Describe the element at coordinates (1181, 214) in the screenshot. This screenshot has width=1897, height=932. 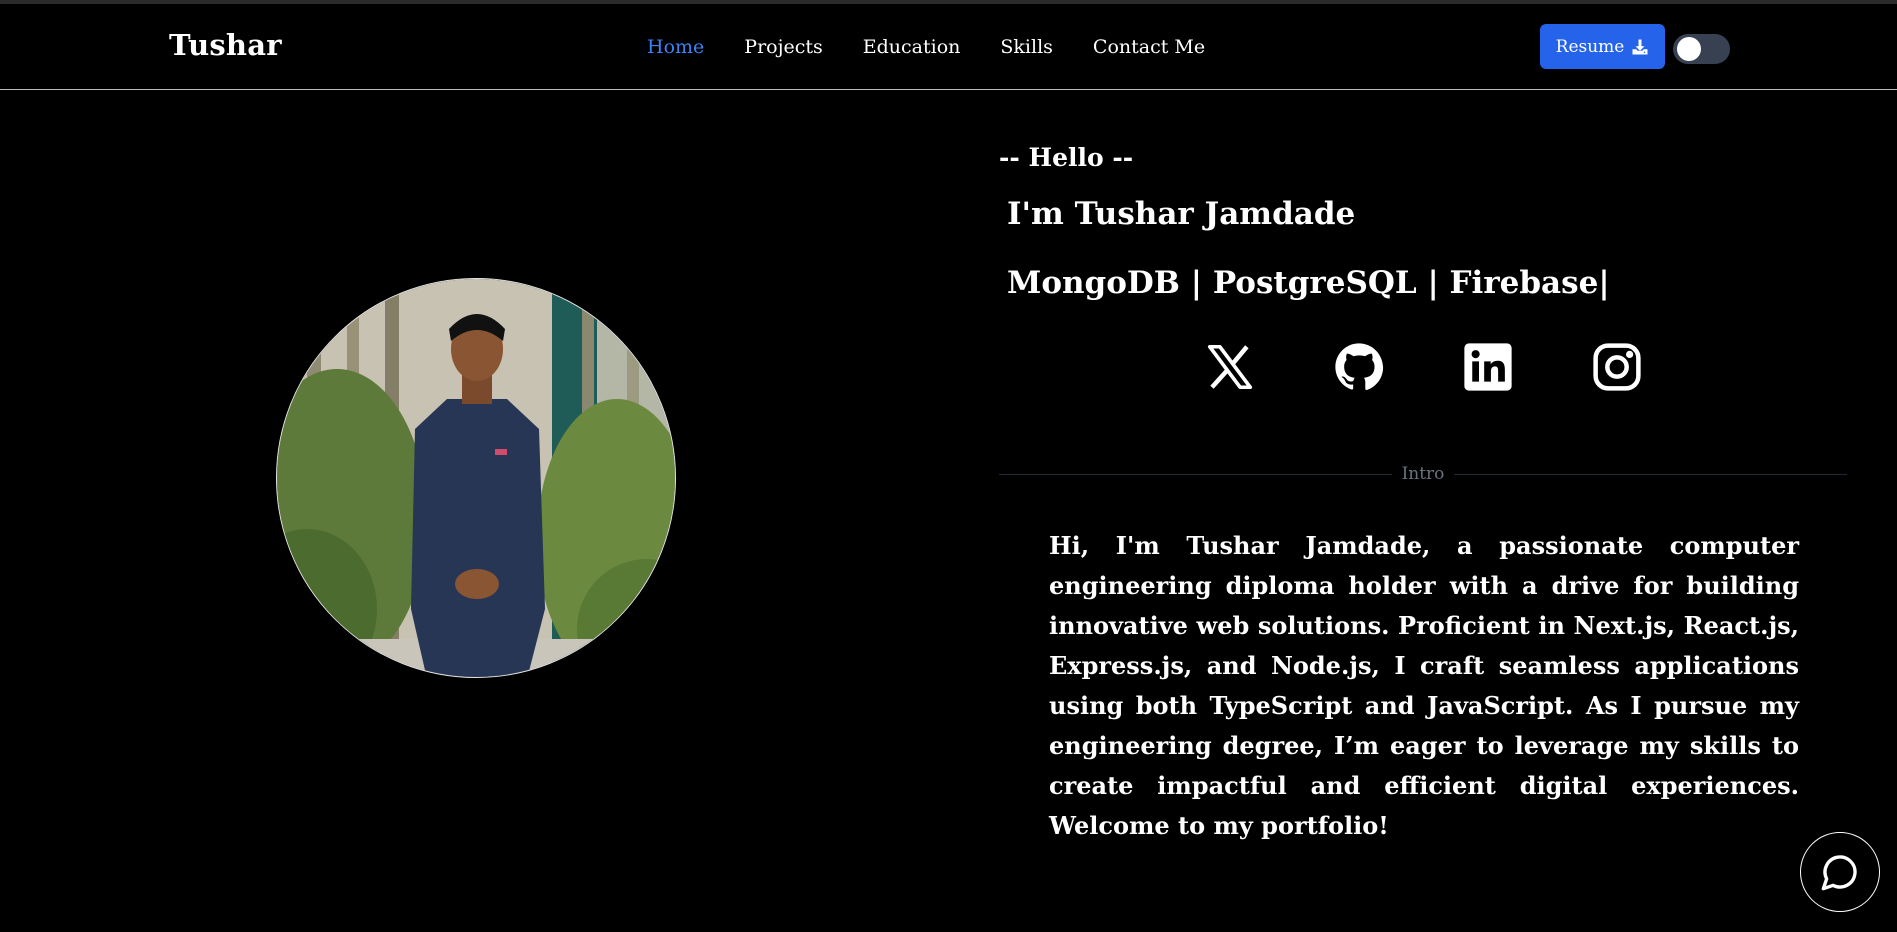
I see `hero-name: I'm Tushar Jamdade` at that location.